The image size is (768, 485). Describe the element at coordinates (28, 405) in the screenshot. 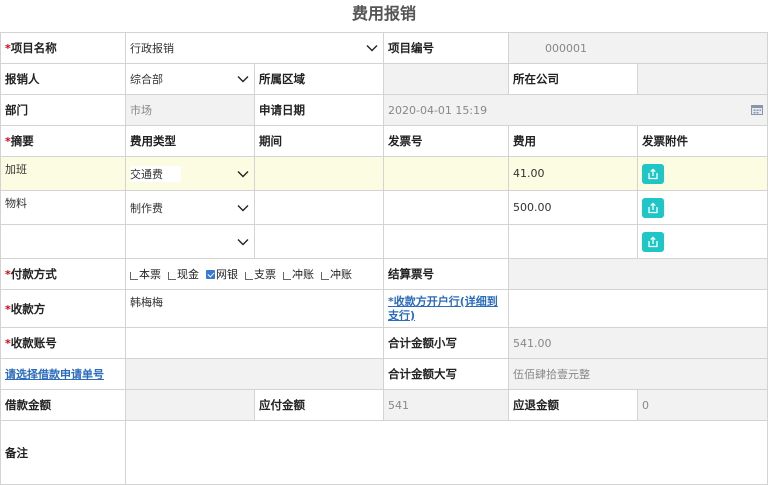

I see `loan-amount-label: 借款金额` at that location.